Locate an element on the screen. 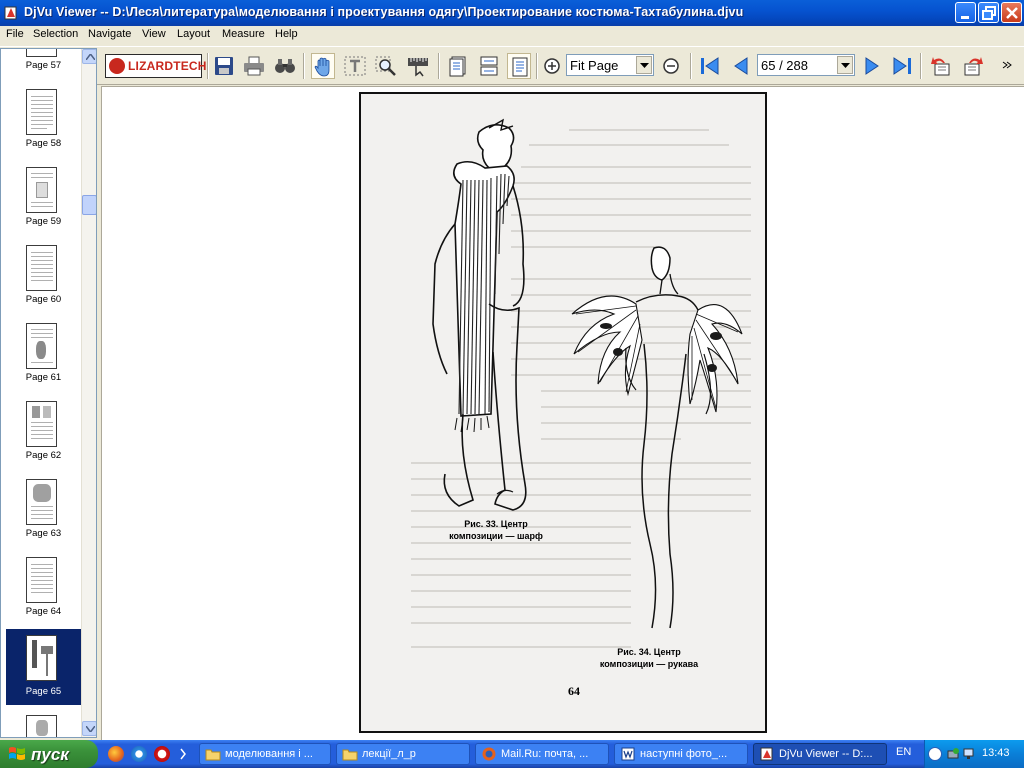 The height and width of the screenshot is (768, 1024). tray-expand-icon is located at coordinates (935, 754).